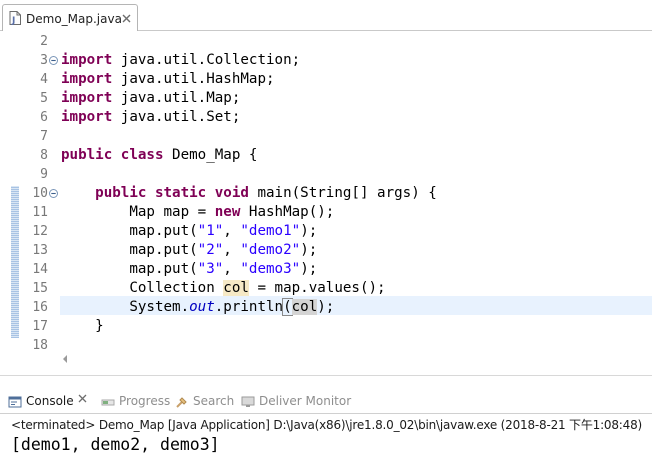 The height and width of the screenshot is (467, 652). What do you see at coordinates (193, 79) in the screenshot?
I see `code-text: java.util.HashMap;` at bounding box center [193, 79].